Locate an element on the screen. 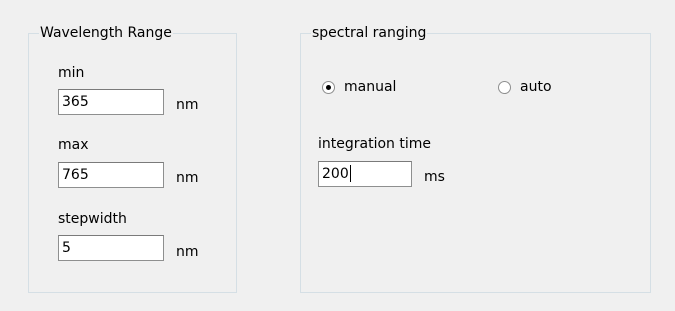  spectral-ranging-title: spectral ranging is located at coordinates (369, 33).